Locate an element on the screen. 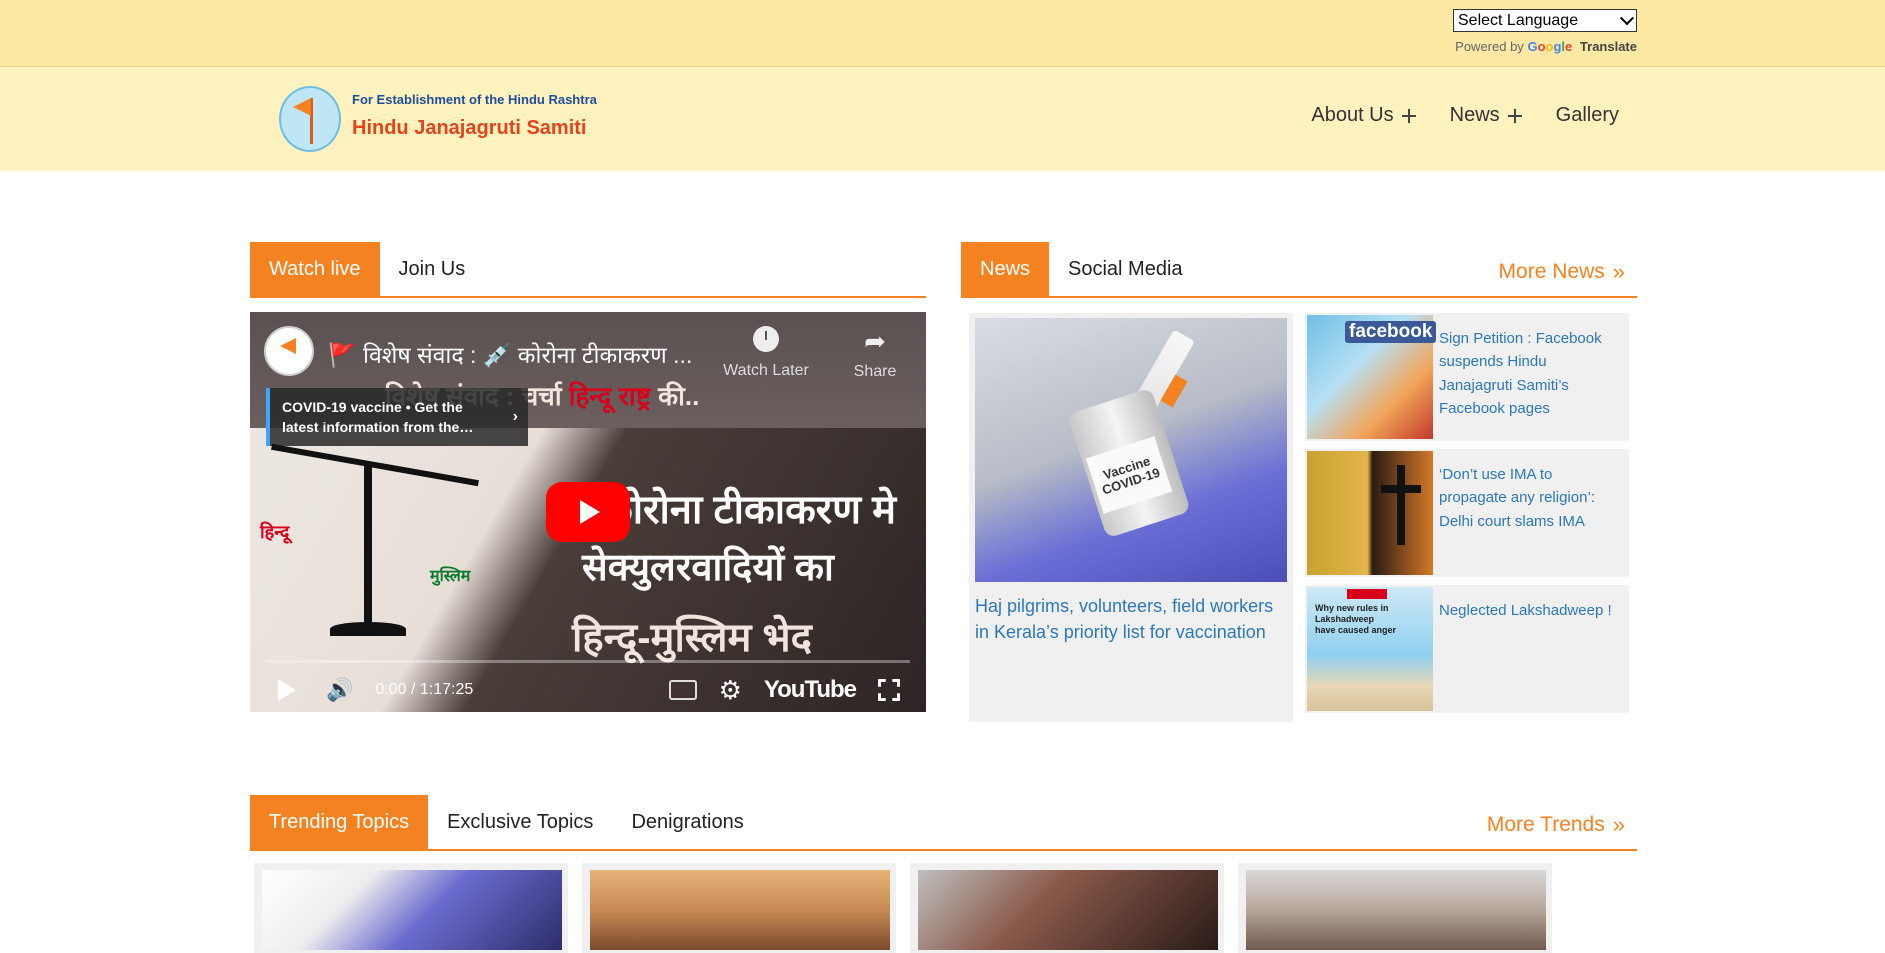 The height and width of the screenshot is (953, 1885). trending-cards is located at coordinates (903, 908).